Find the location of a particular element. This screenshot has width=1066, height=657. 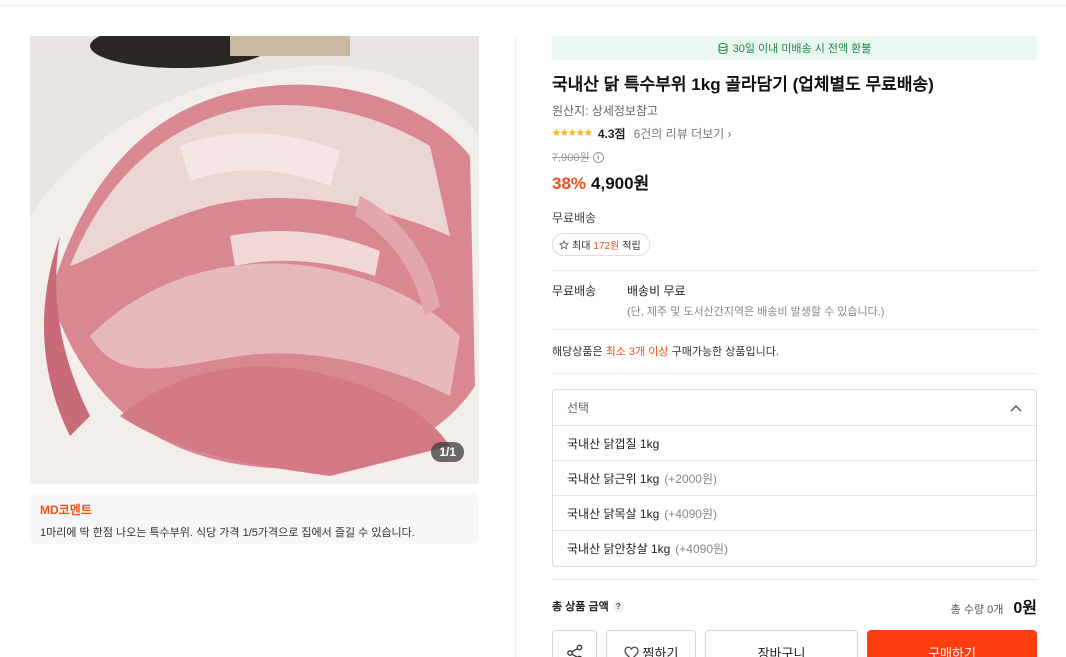

shipping-note: (단, 제주 및 도서산간지역은 배송비 발생할 수 있습니다.) is located at coordinates (756, 312).